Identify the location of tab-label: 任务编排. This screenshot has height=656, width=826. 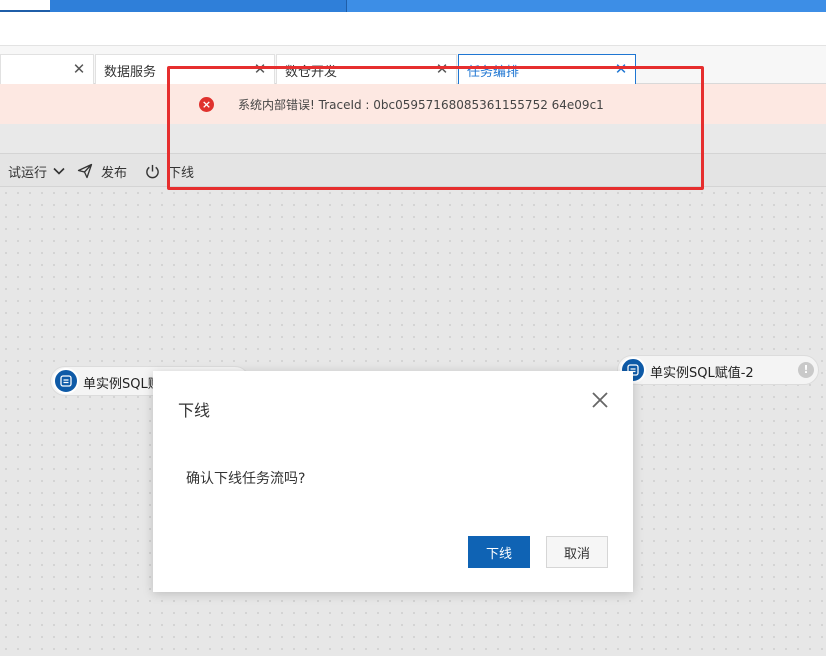
(493, 72).